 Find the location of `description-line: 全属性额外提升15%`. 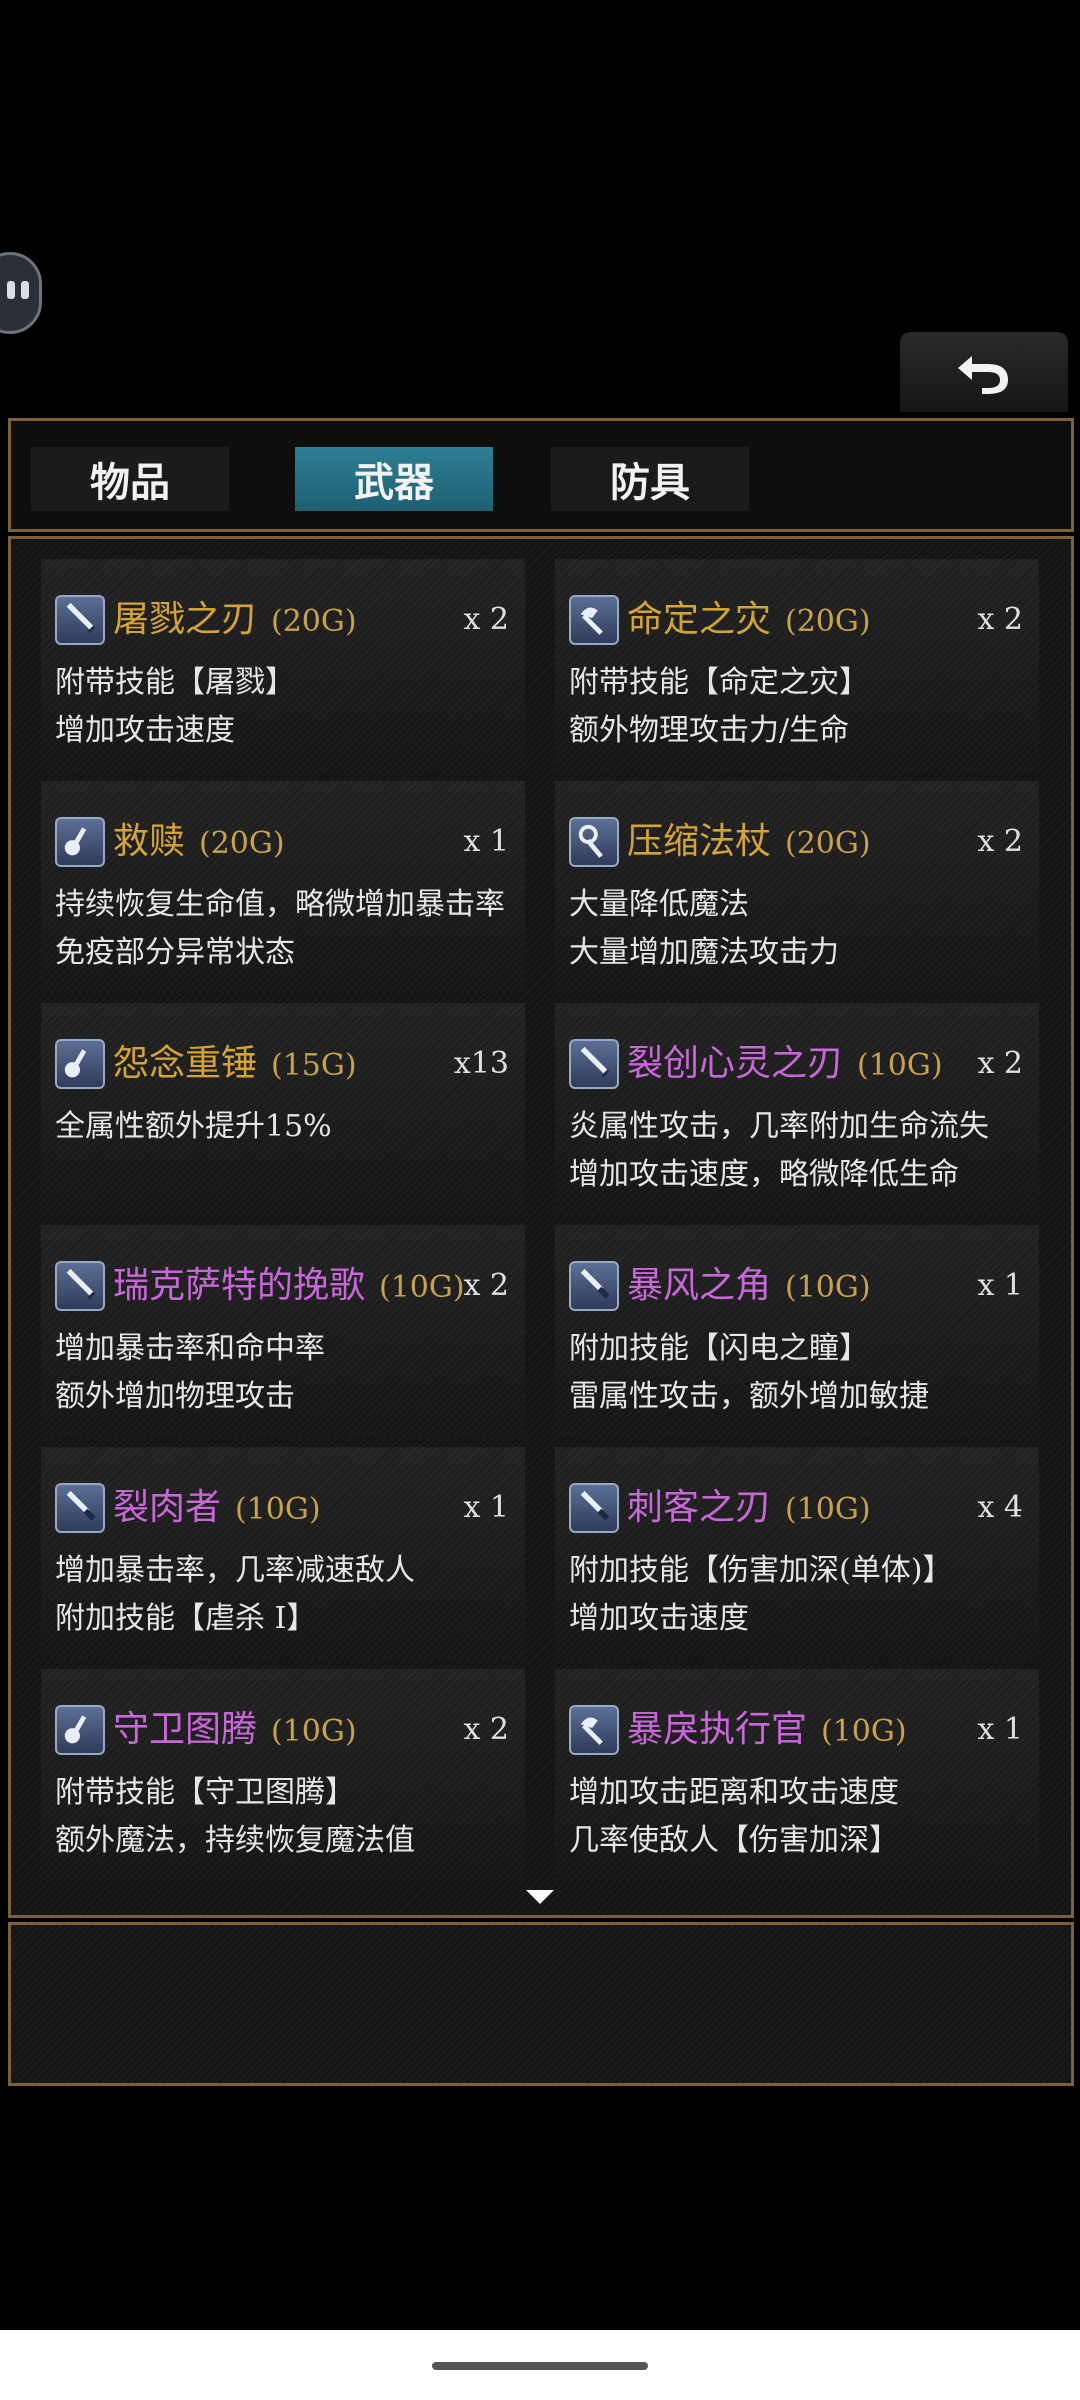

description-line: 全属性额外提升15% is located at coordinates (193, 1126).